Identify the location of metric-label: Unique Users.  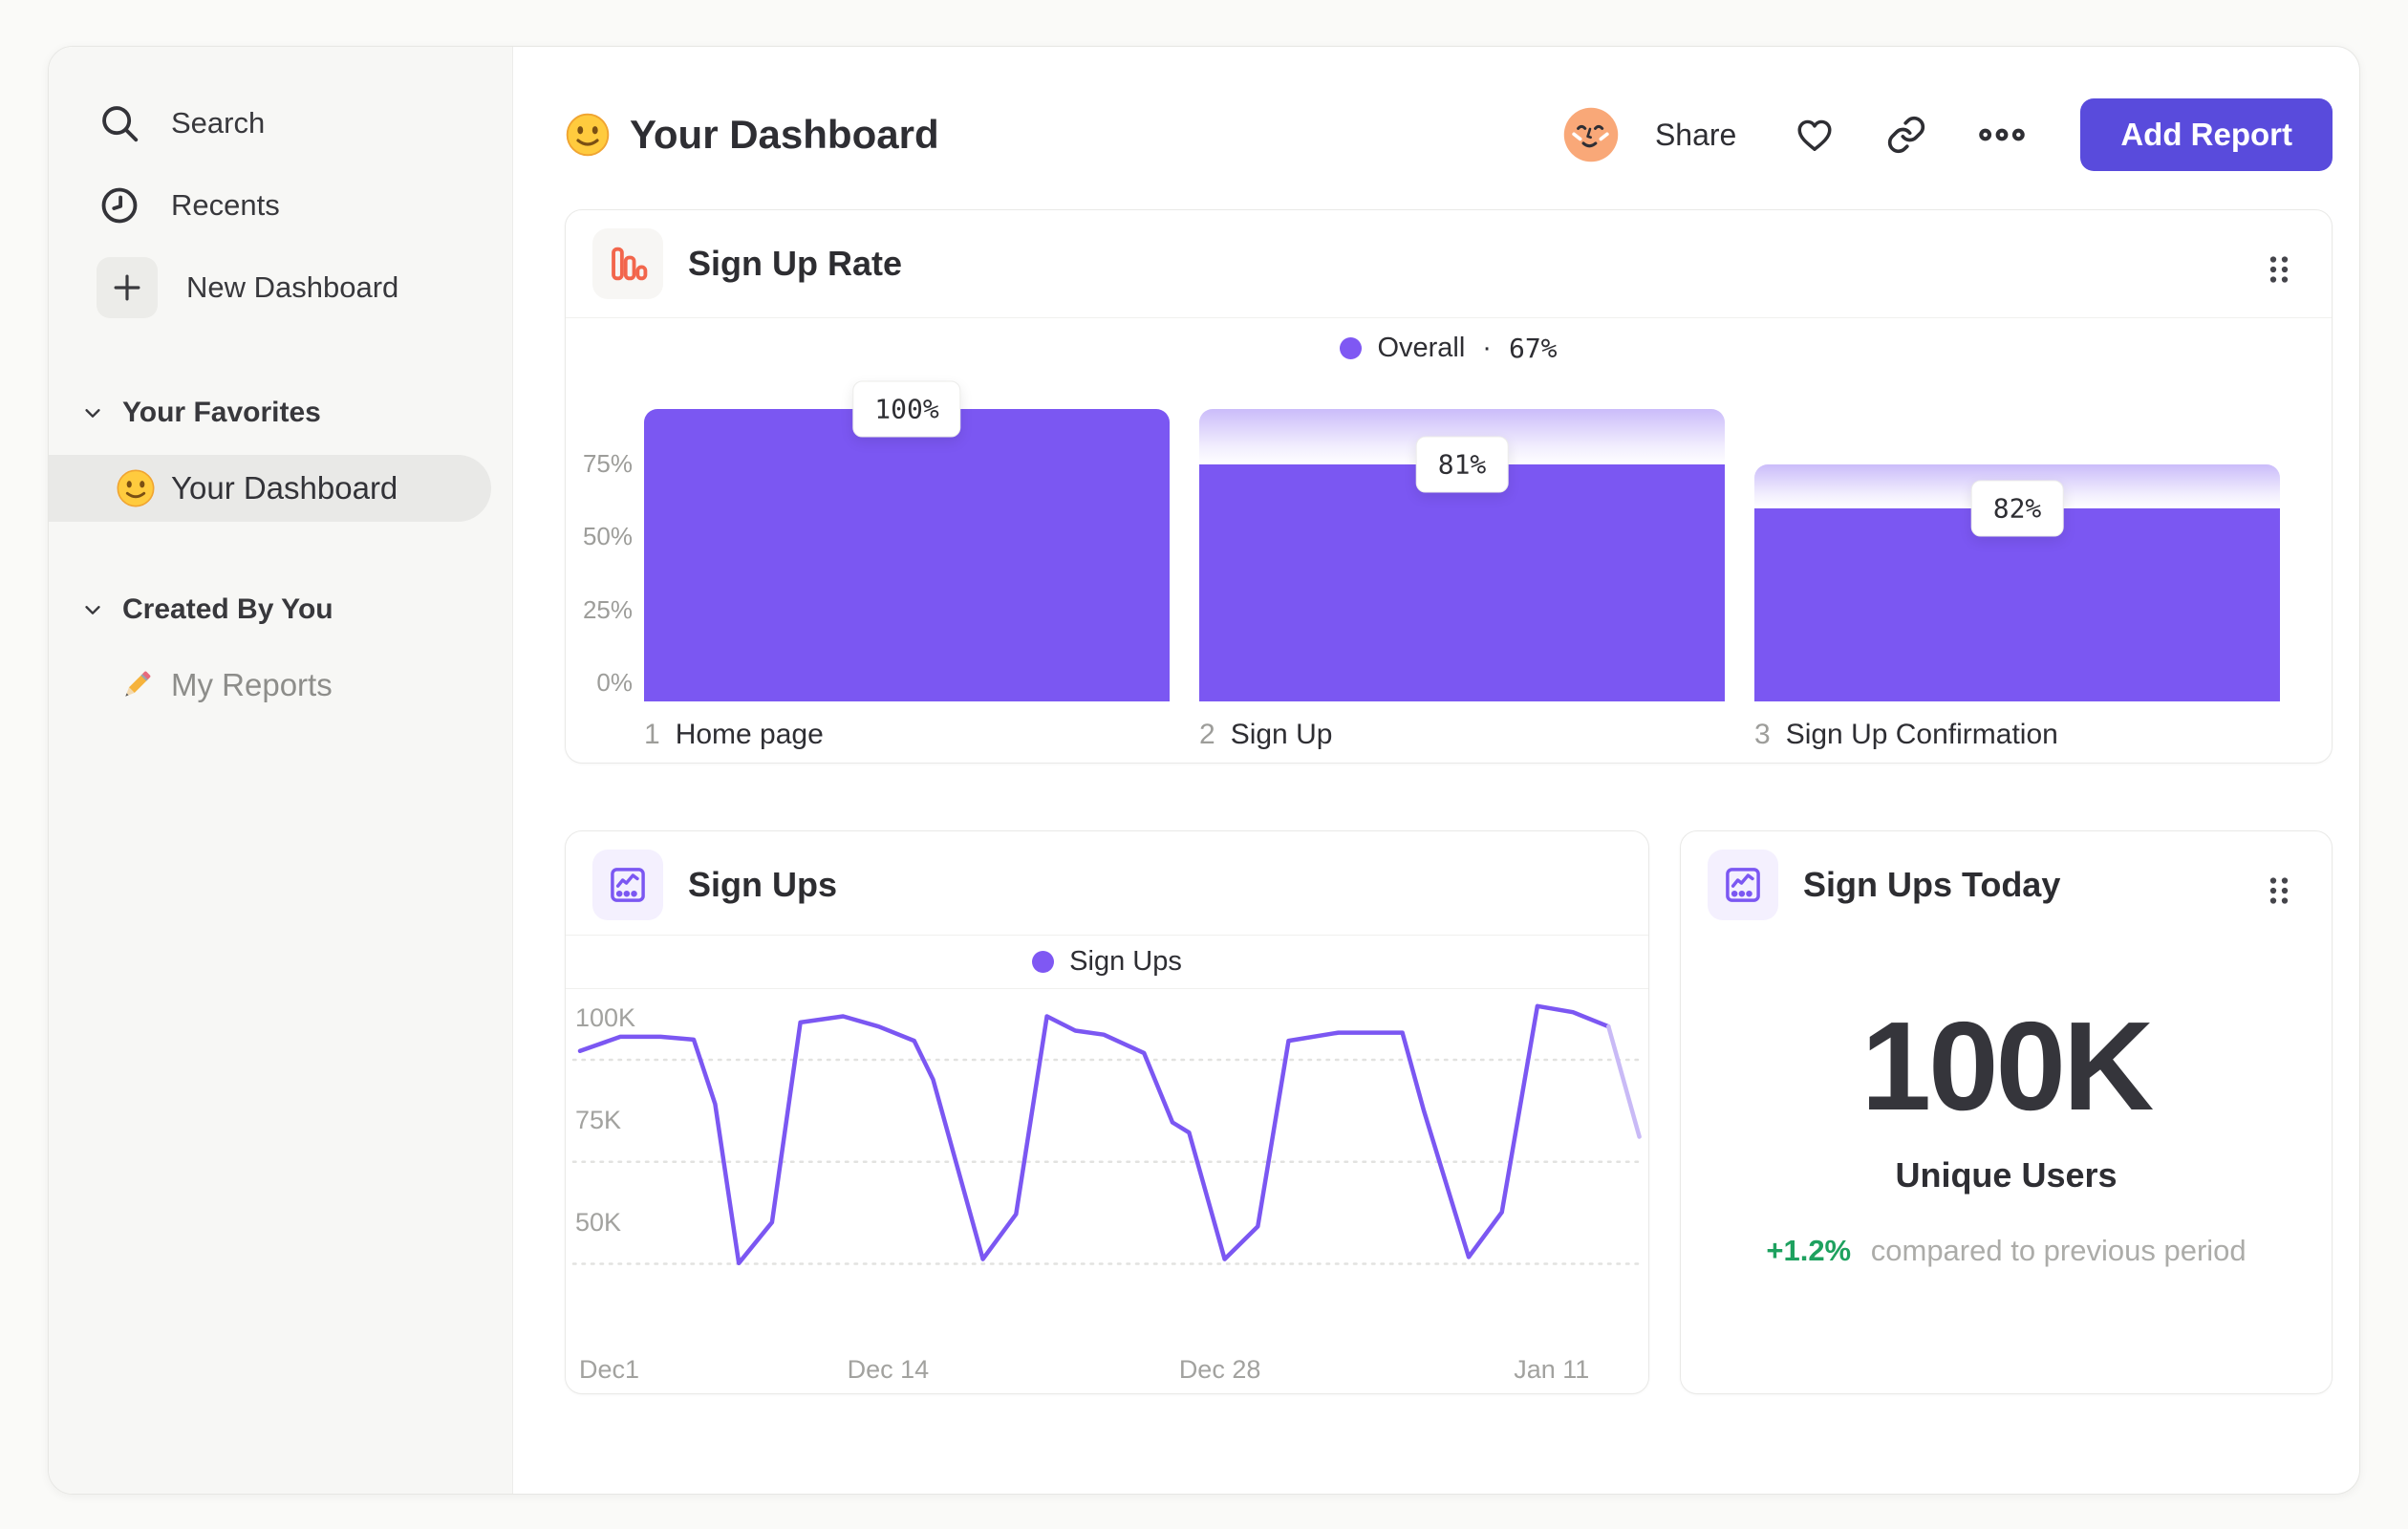
(2007, 1175).